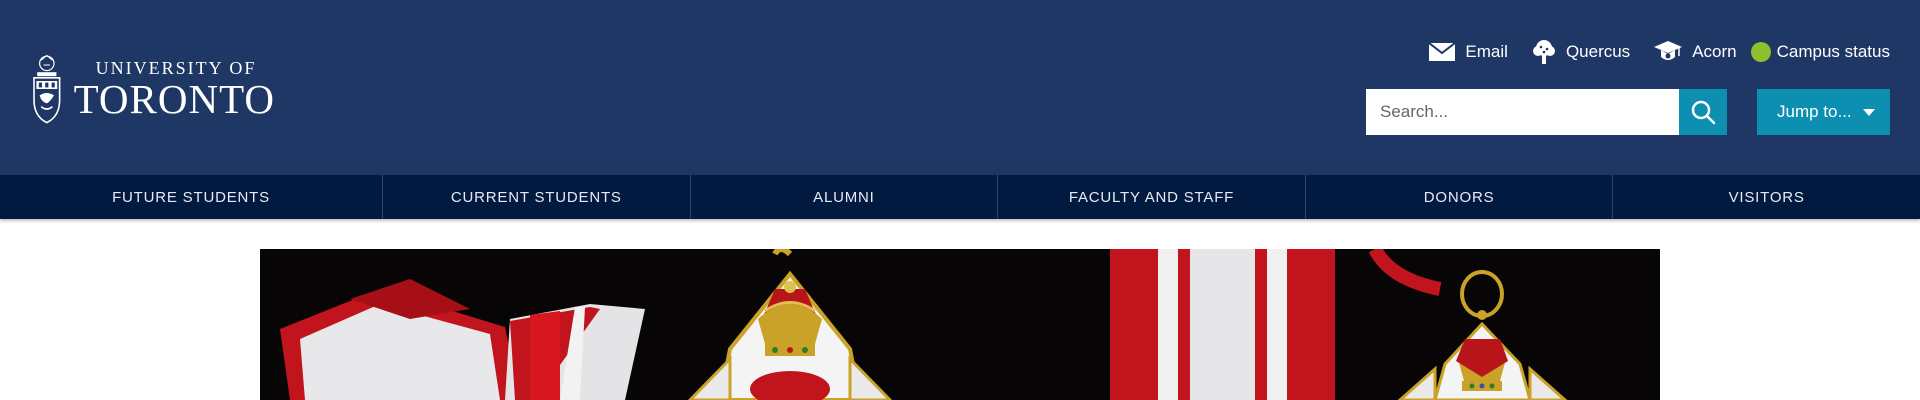 This screenshot has width=1920, height=400. Describe the element at coordinates (1598, 51) in the screenshot. I see `quercus-label: Quercus` at that location.